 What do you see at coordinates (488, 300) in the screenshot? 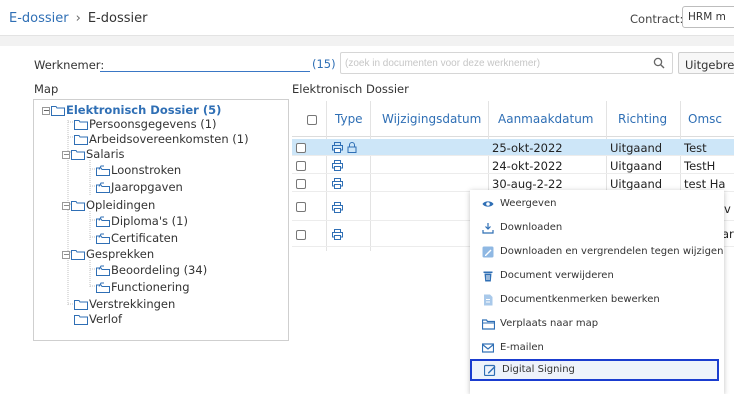
I see `document-edit-icon` at bounding box center [488, 300].